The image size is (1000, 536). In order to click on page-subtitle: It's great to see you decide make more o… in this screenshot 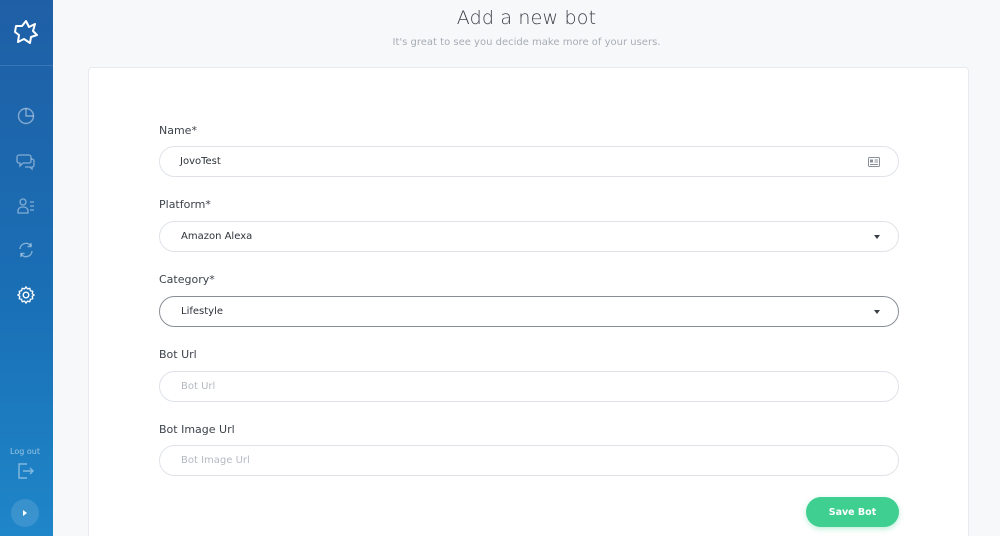, I will do `click(526, 42)`.